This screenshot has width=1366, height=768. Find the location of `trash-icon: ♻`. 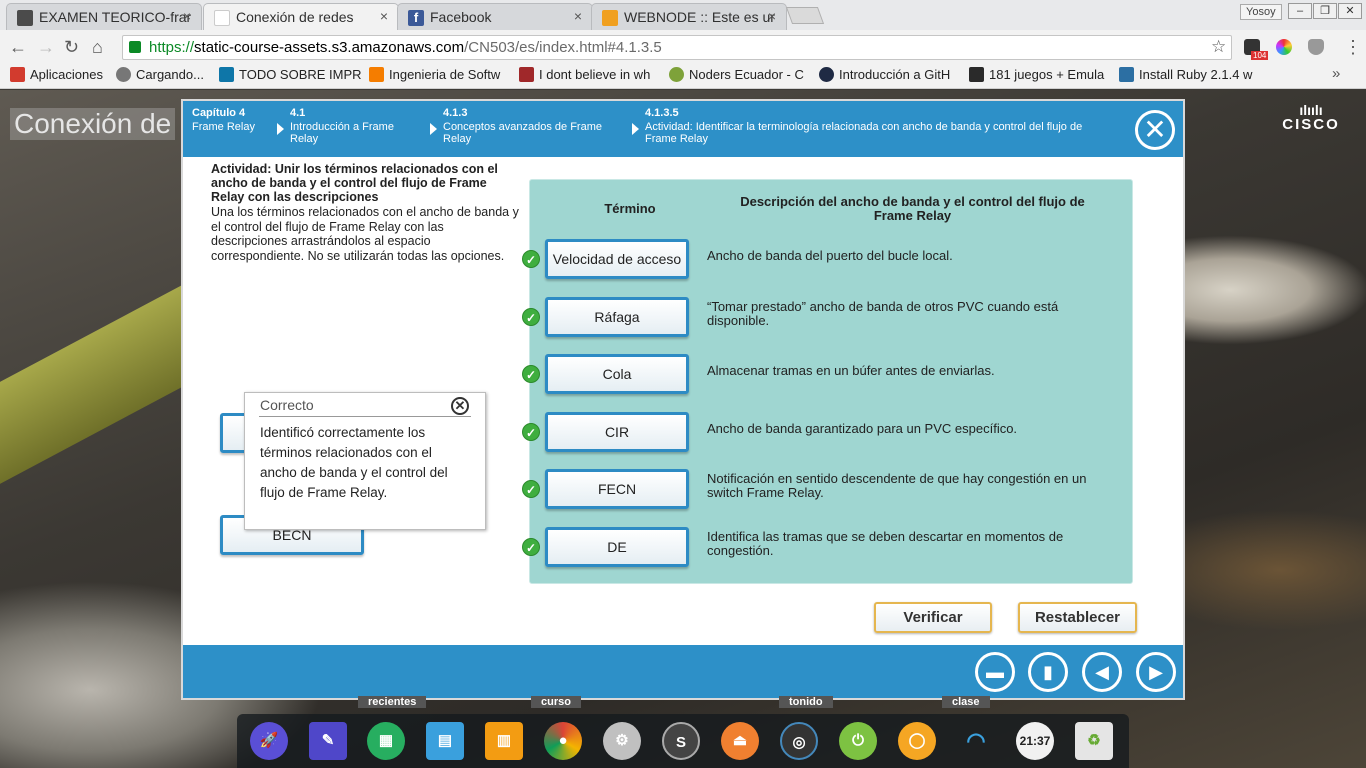

trash-icon: ♻ is located at coordinates (1094, 741).